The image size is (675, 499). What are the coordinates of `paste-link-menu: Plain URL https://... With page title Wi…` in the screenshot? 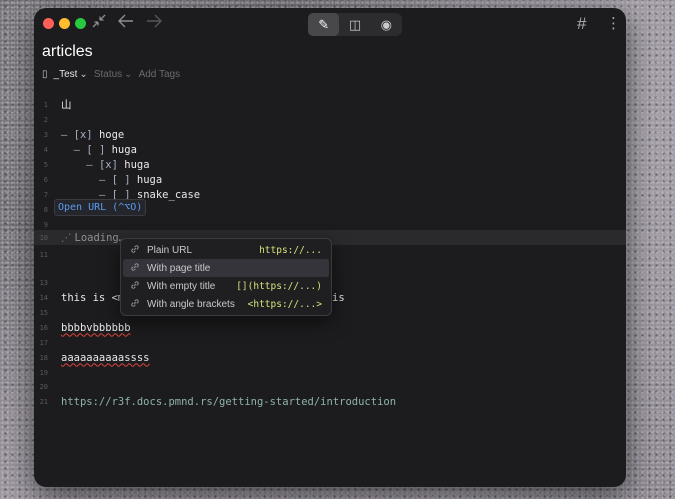 It's located at (226, 277).